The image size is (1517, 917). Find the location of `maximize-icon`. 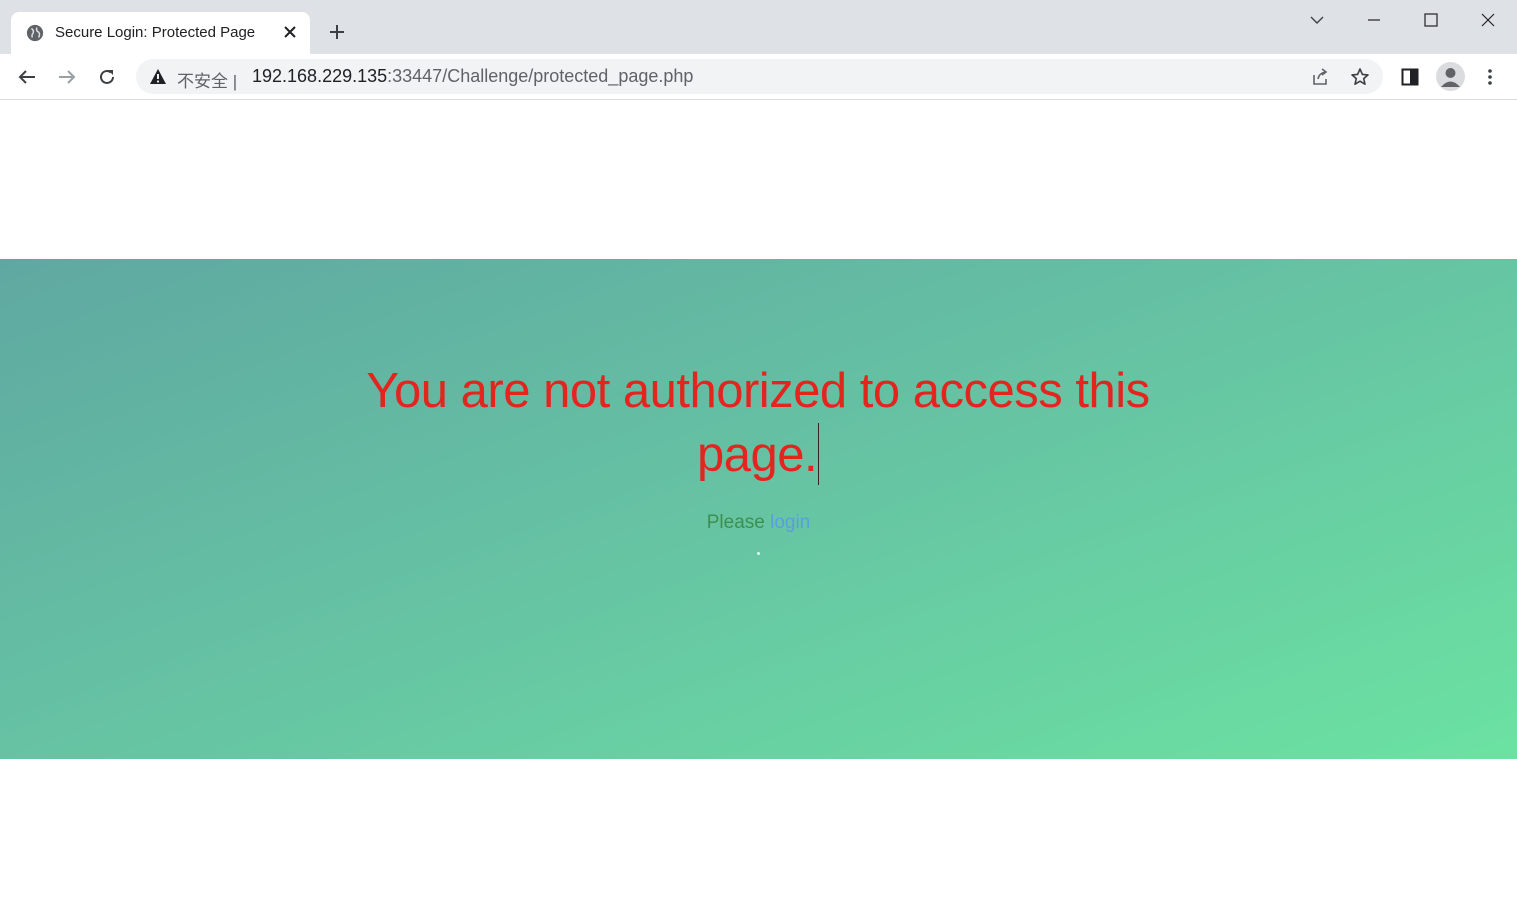

maximize-icon is located at coordinates (1431, 20).